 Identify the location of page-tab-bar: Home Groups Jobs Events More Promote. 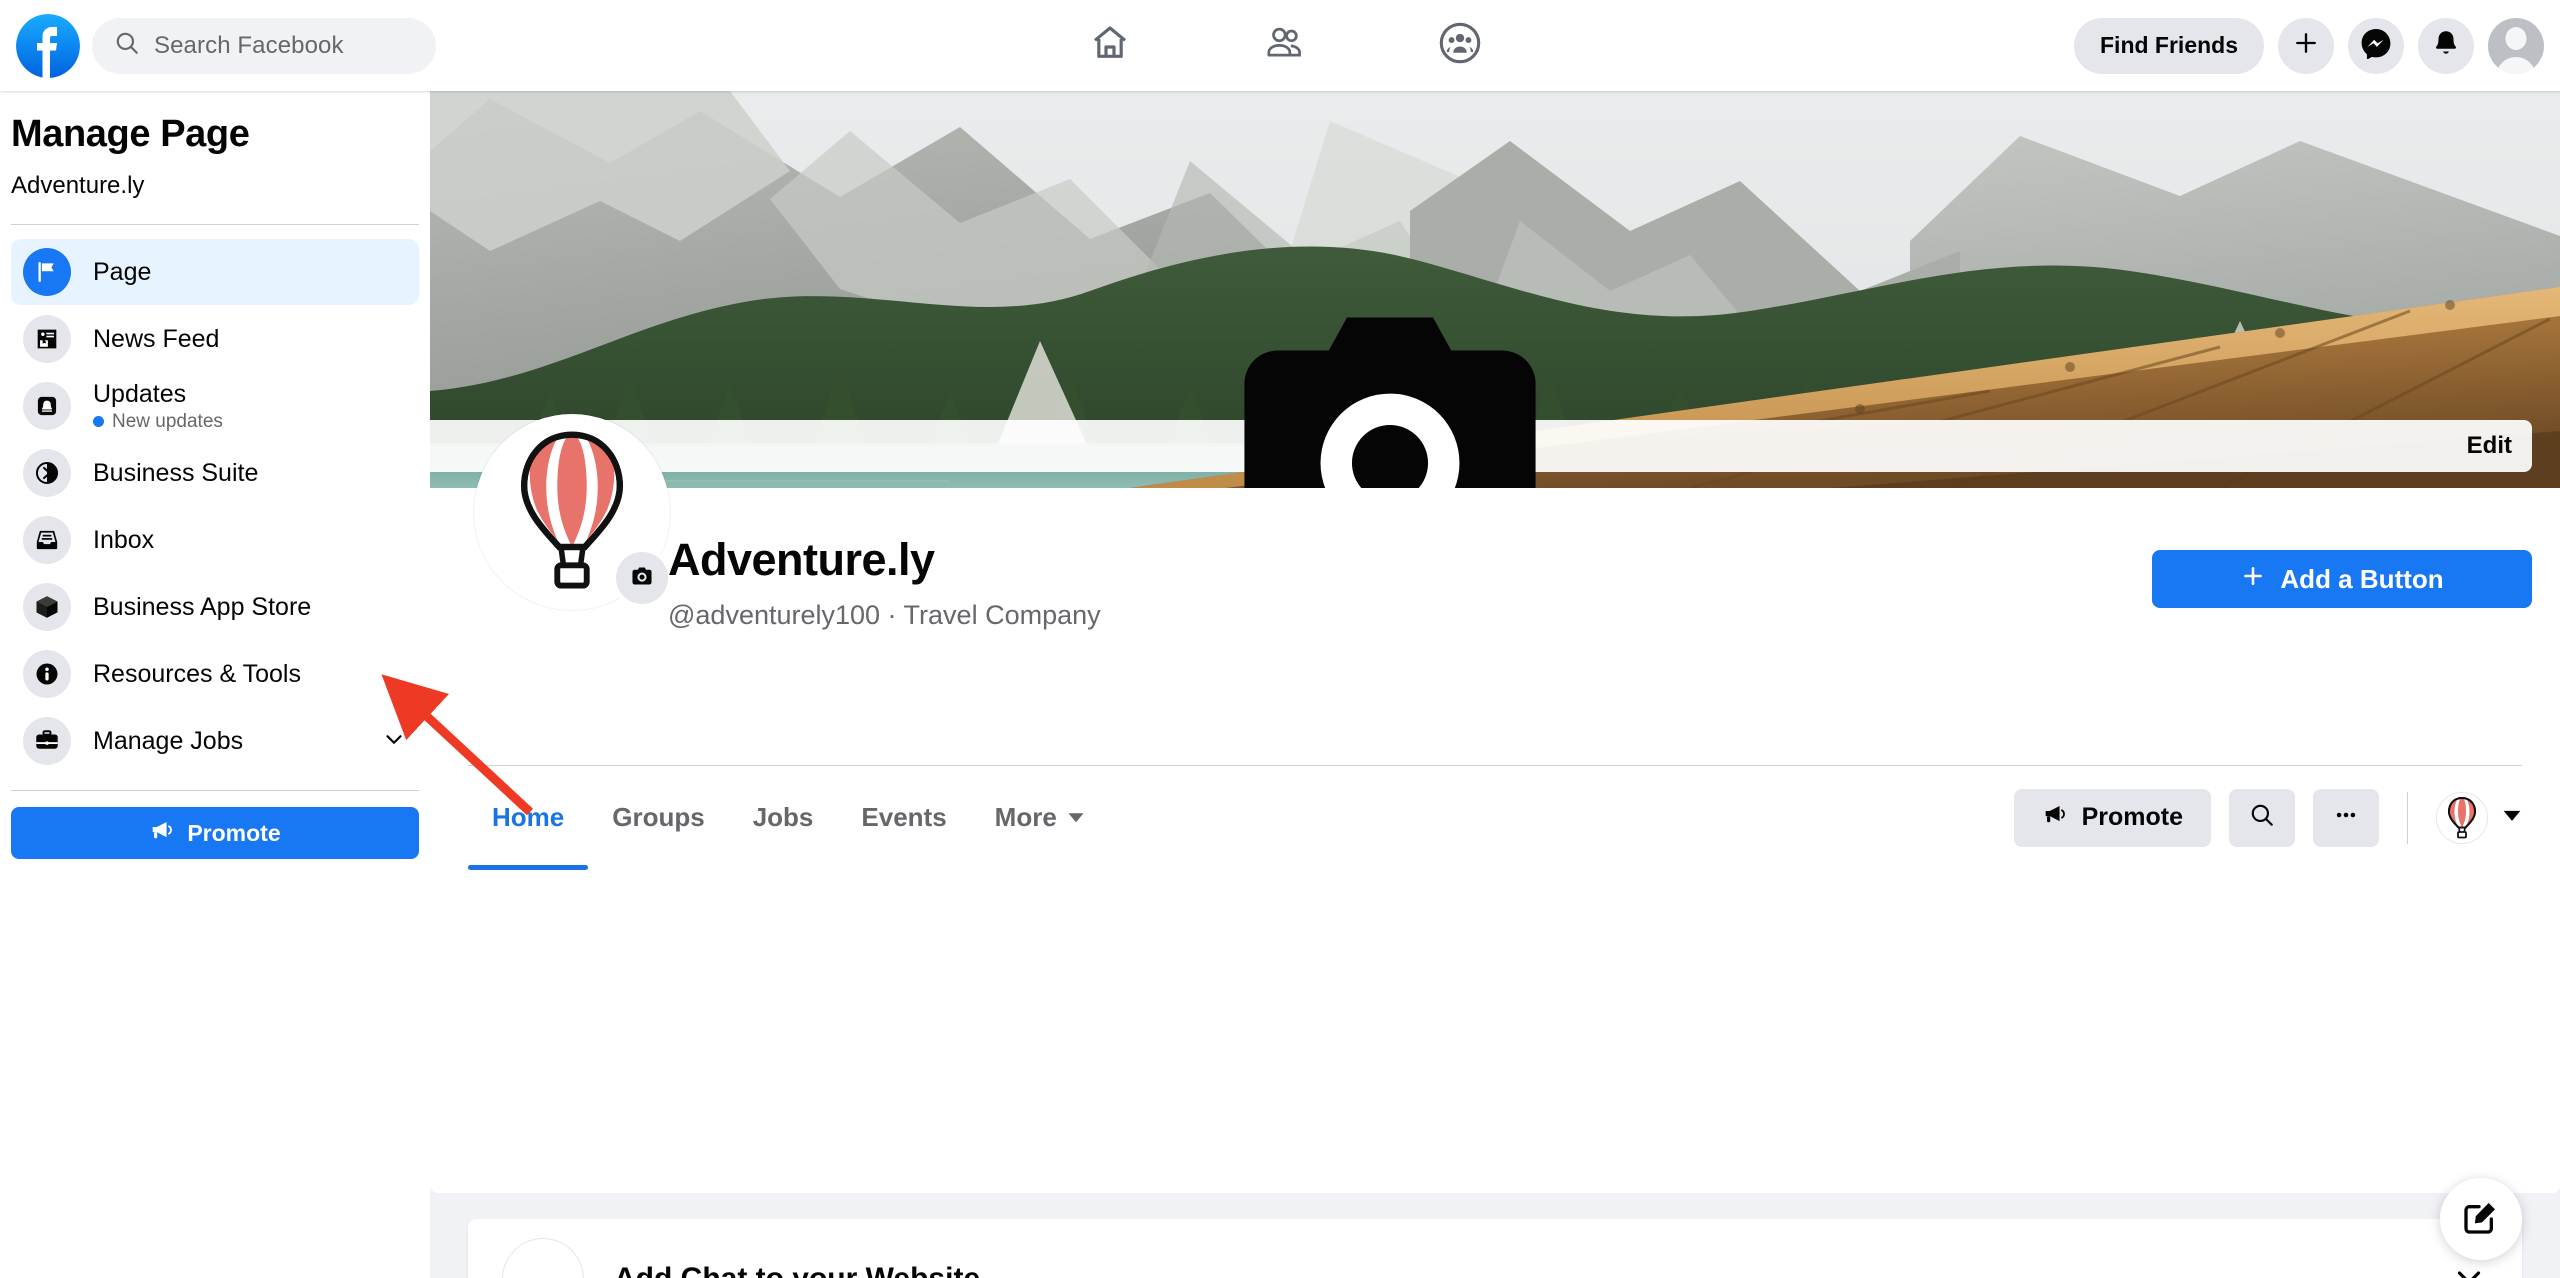
(1495, 817).